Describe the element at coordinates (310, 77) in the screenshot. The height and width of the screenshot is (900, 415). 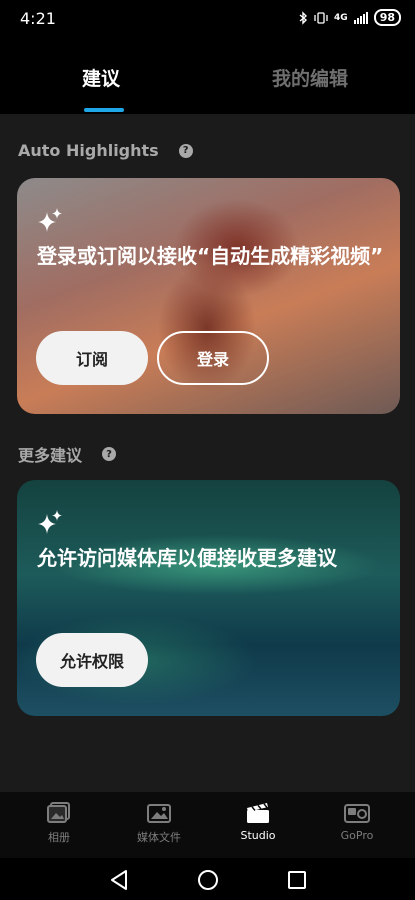
I see `tab-my-edits: 我的编辑` at that location.